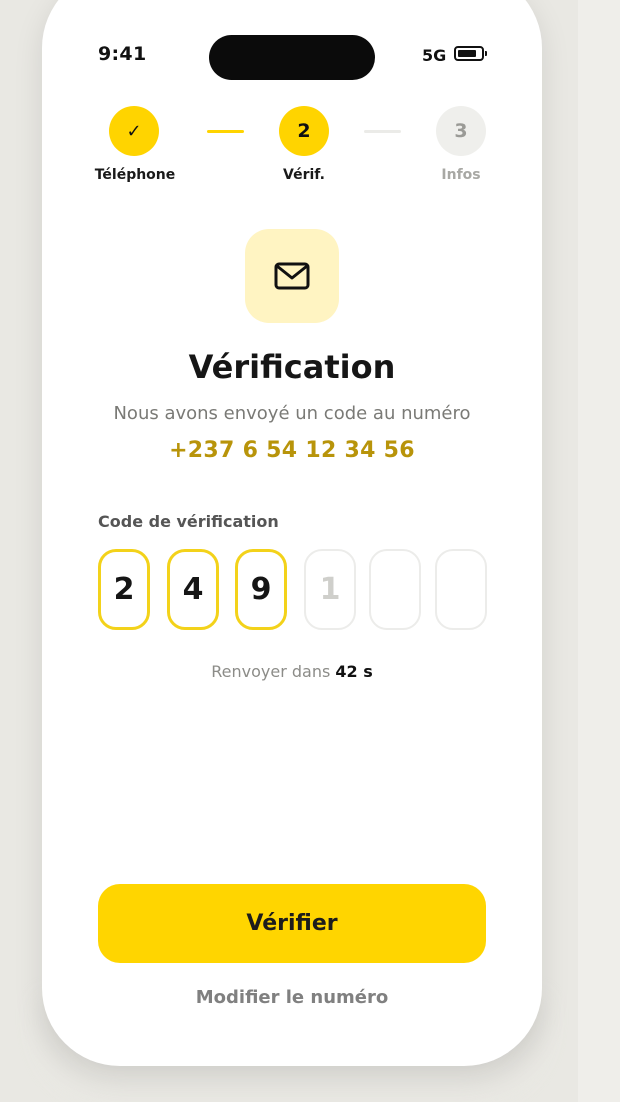  I want to click on mail-icon-container, so click(292, 276).